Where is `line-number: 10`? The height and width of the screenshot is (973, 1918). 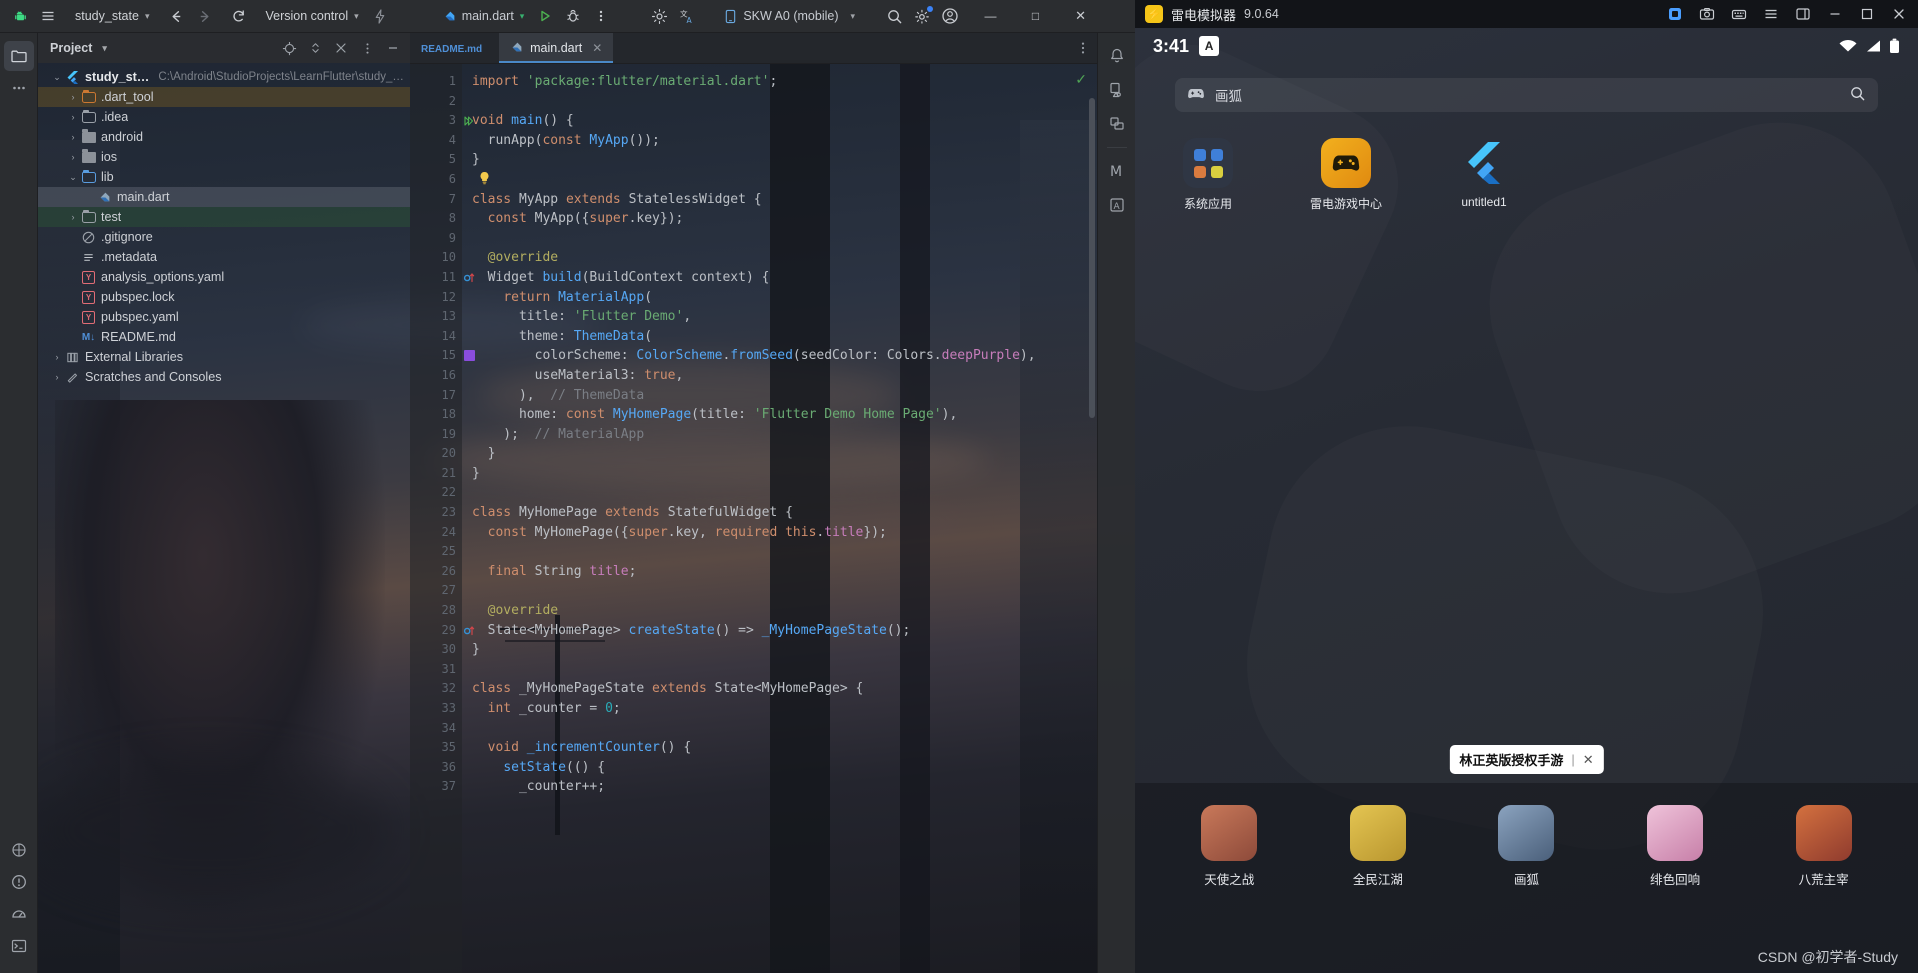 line-number: 10 is located at coordinates (436, 258).